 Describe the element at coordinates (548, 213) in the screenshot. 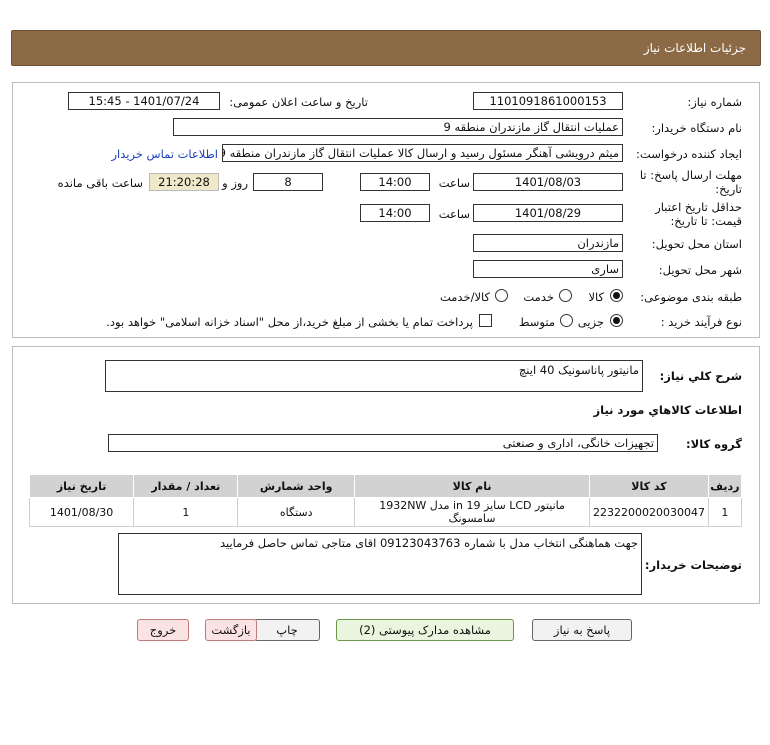

I see `validity-date-field: 1401/08/29` at that location.